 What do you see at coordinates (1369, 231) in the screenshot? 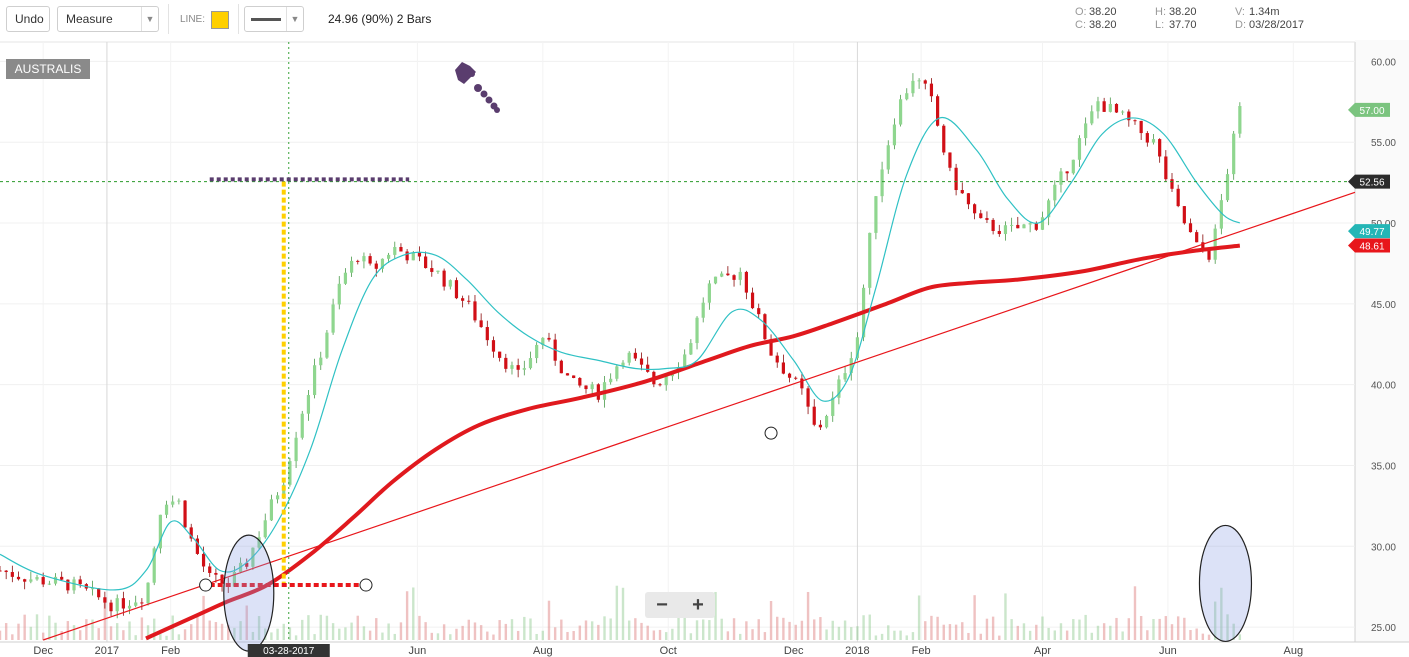
I see `price-tag: 49.77` at bounding box center [1369, 231].